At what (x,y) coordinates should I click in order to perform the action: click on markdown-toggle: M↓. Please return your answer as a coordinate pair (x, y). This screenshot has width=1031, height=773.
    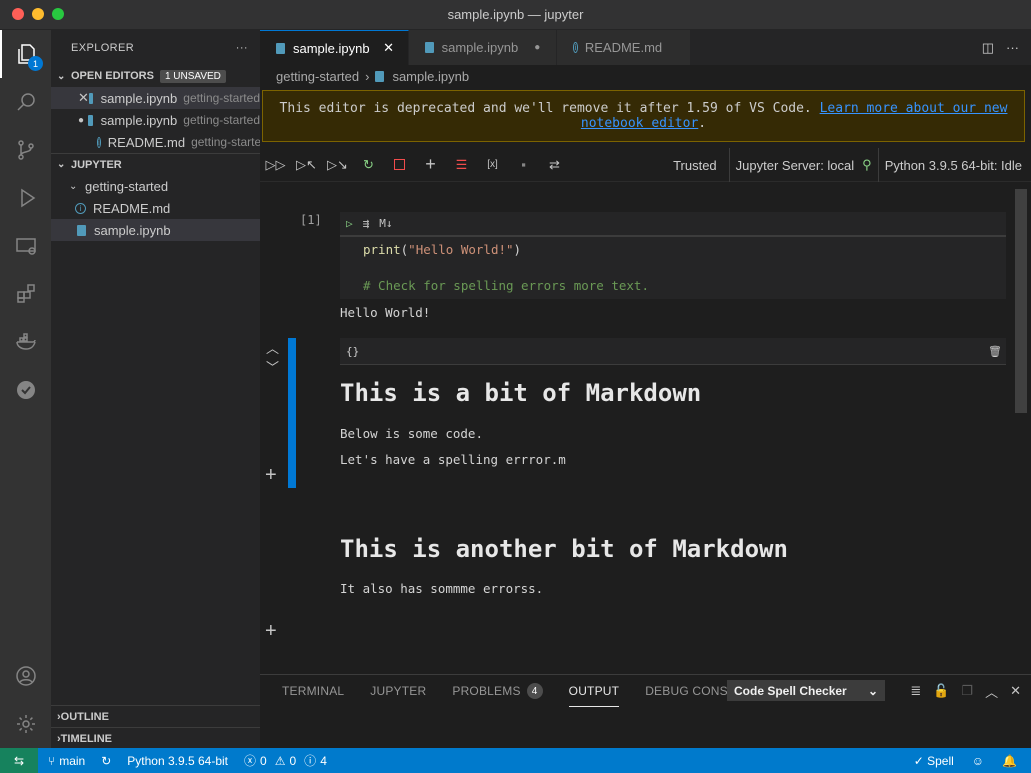
    Looking at the image, I should click on (385, 223).